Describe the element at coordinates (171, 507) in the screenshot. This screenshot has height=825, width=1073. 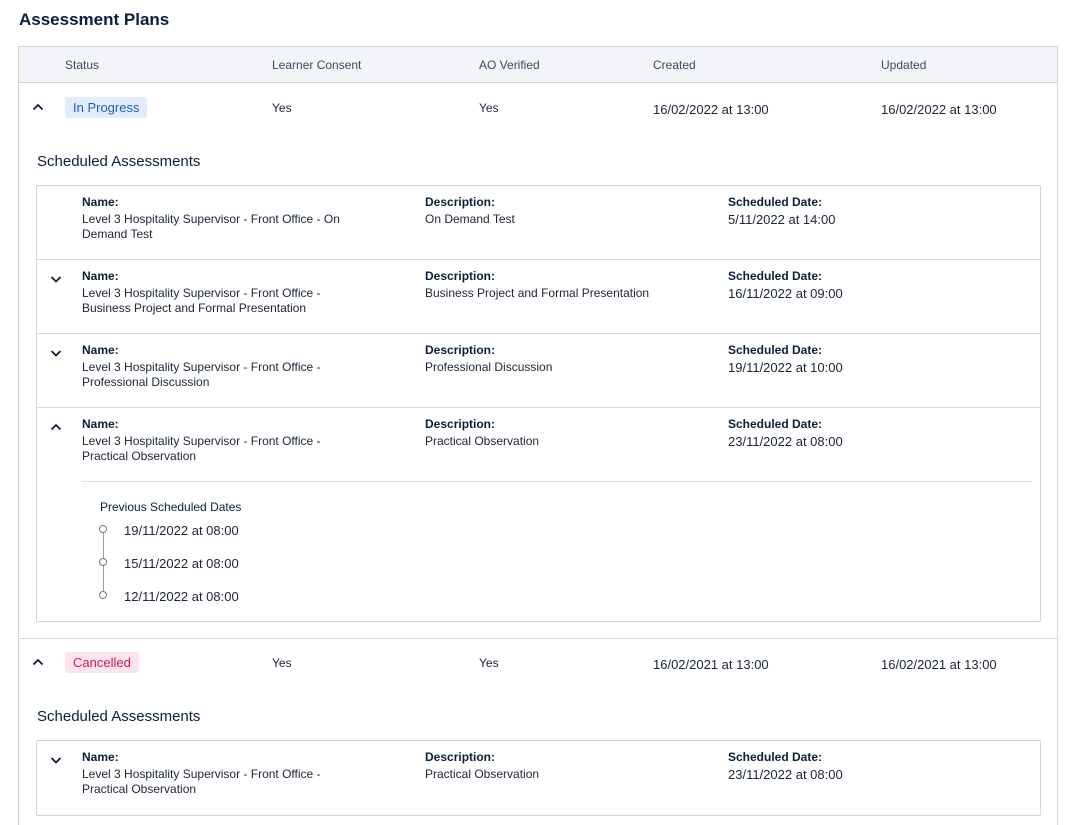
I see `previous-dates-title: Previous Scheduled Dates` at that location.